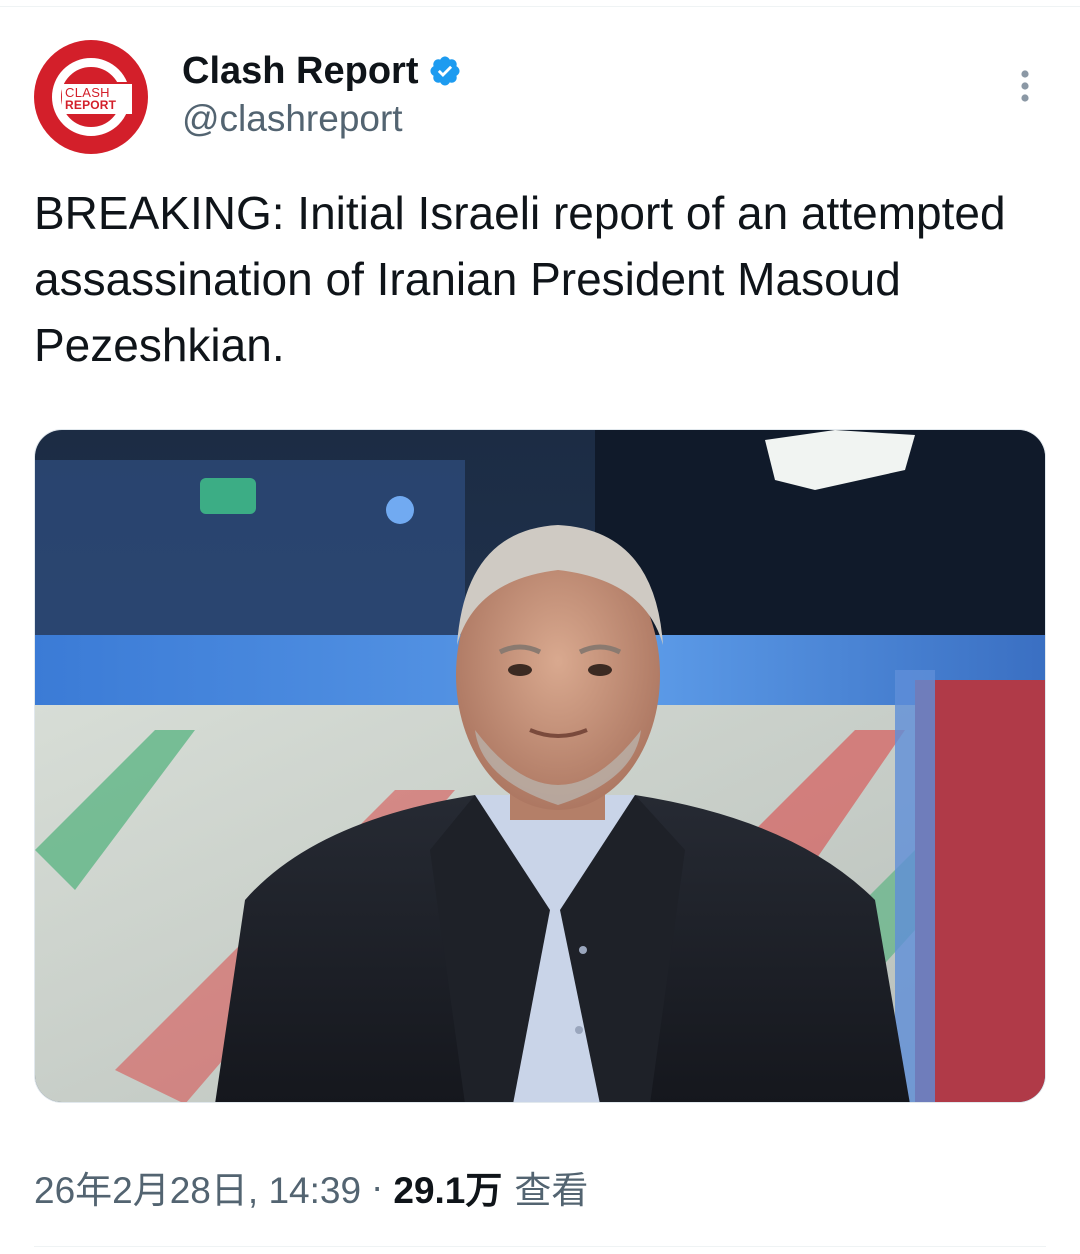  Describe the element at coordinates (300, 71) in the screenshot. I see `display-name: Clash Report` at that location.